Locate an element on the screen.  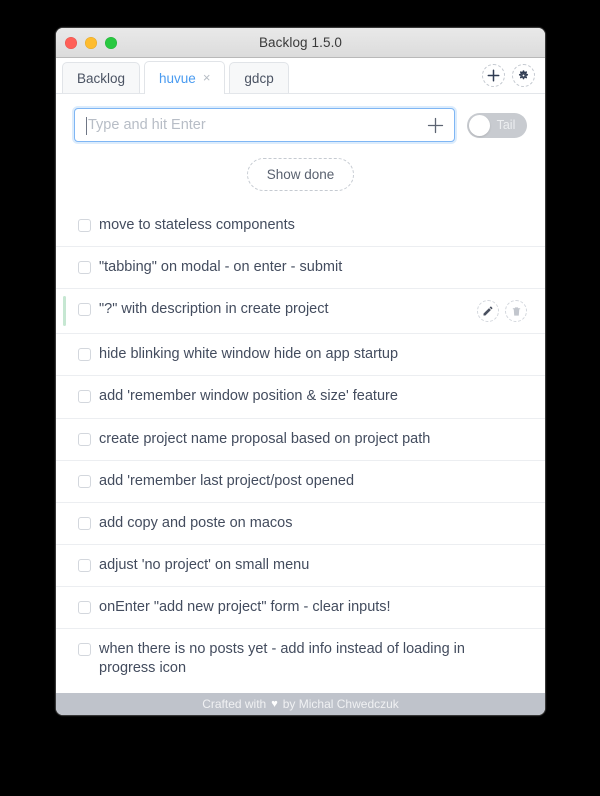
footer-prefix: Crafted with is located at coordinates (234, 704).